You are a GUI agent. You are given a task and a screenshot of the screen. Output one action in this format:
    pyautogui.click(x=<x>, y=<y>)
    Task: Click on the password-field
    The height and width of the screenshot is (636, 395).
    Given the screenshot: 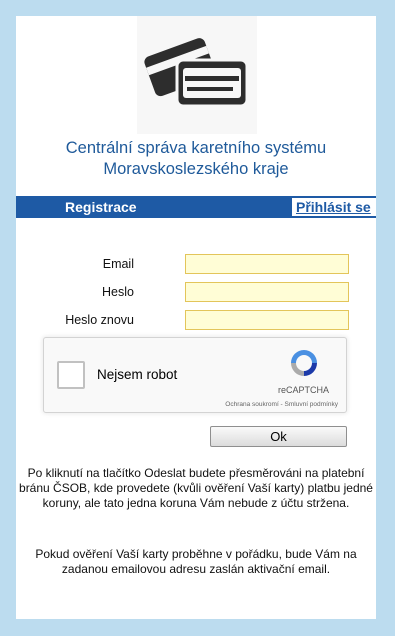 What is the action you would take?
    pyautogui.click(x=267, y=292)
    